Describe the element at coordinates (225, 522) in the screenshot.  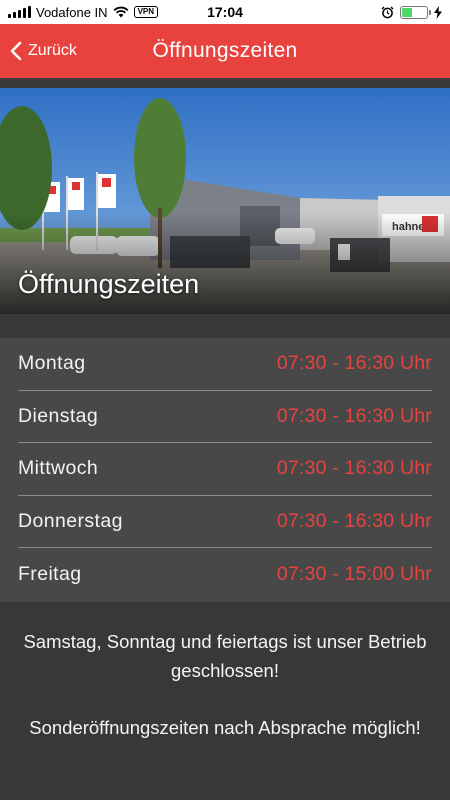
I see `hours-row-donnerstag: Donnerstag 07:30 - 16:30 Uhr` at that location.